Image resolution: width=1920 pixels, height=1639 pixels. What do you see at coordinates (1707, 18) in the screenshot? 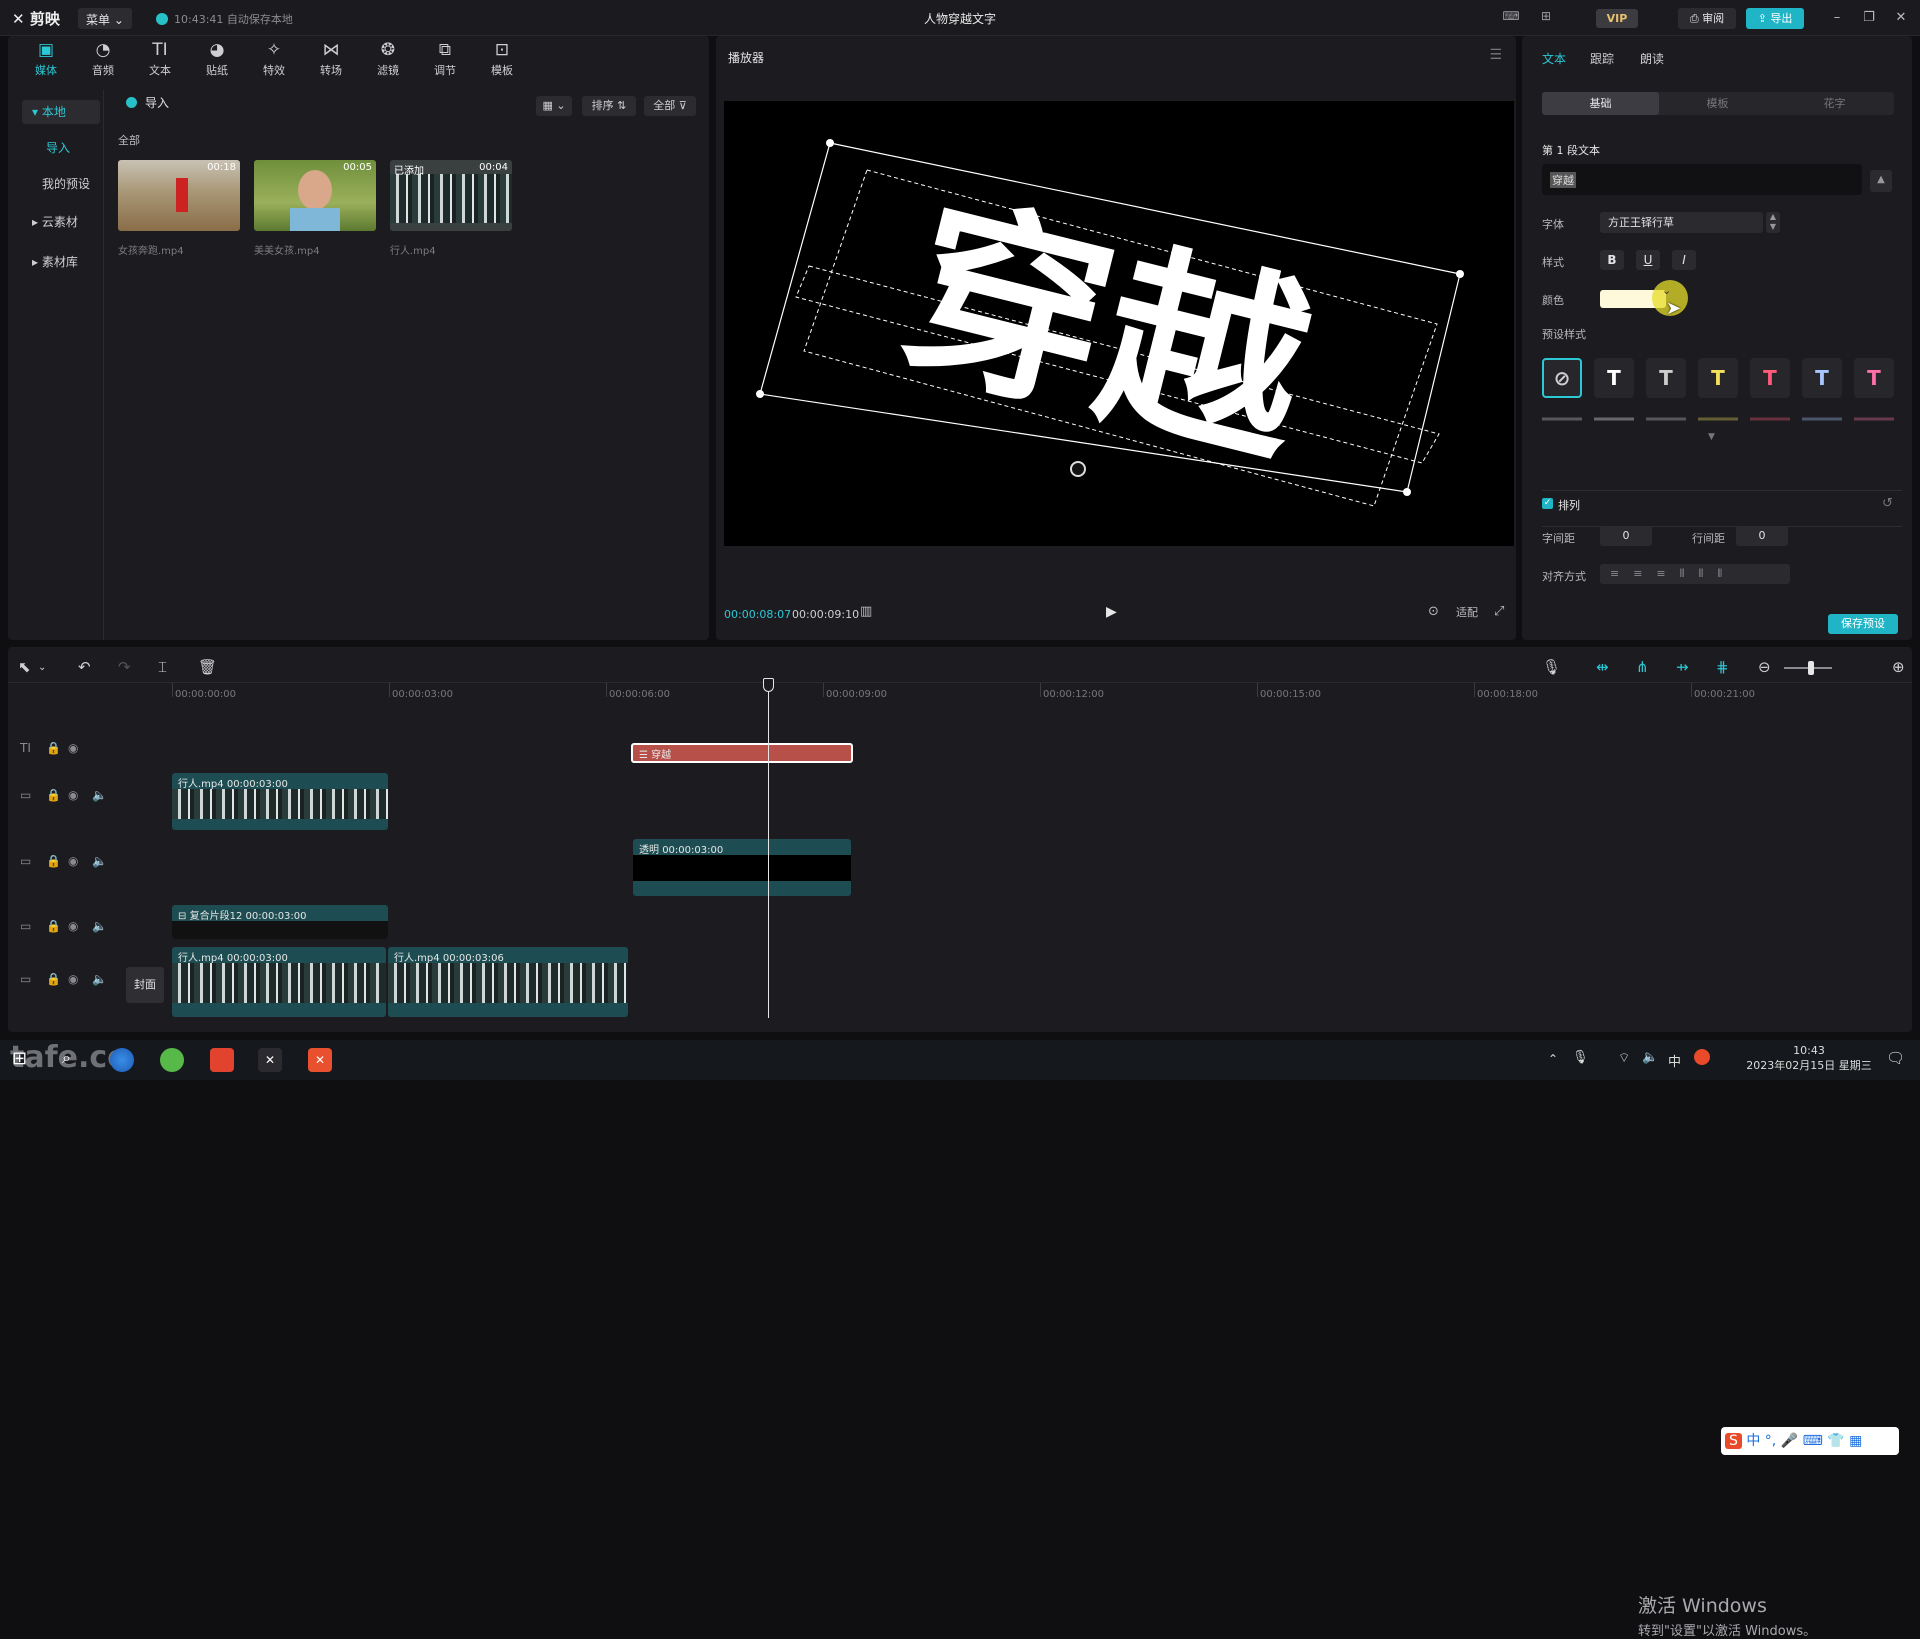
I see `review-button: ⎙ 审阅` at bounding box center [1707, 18].